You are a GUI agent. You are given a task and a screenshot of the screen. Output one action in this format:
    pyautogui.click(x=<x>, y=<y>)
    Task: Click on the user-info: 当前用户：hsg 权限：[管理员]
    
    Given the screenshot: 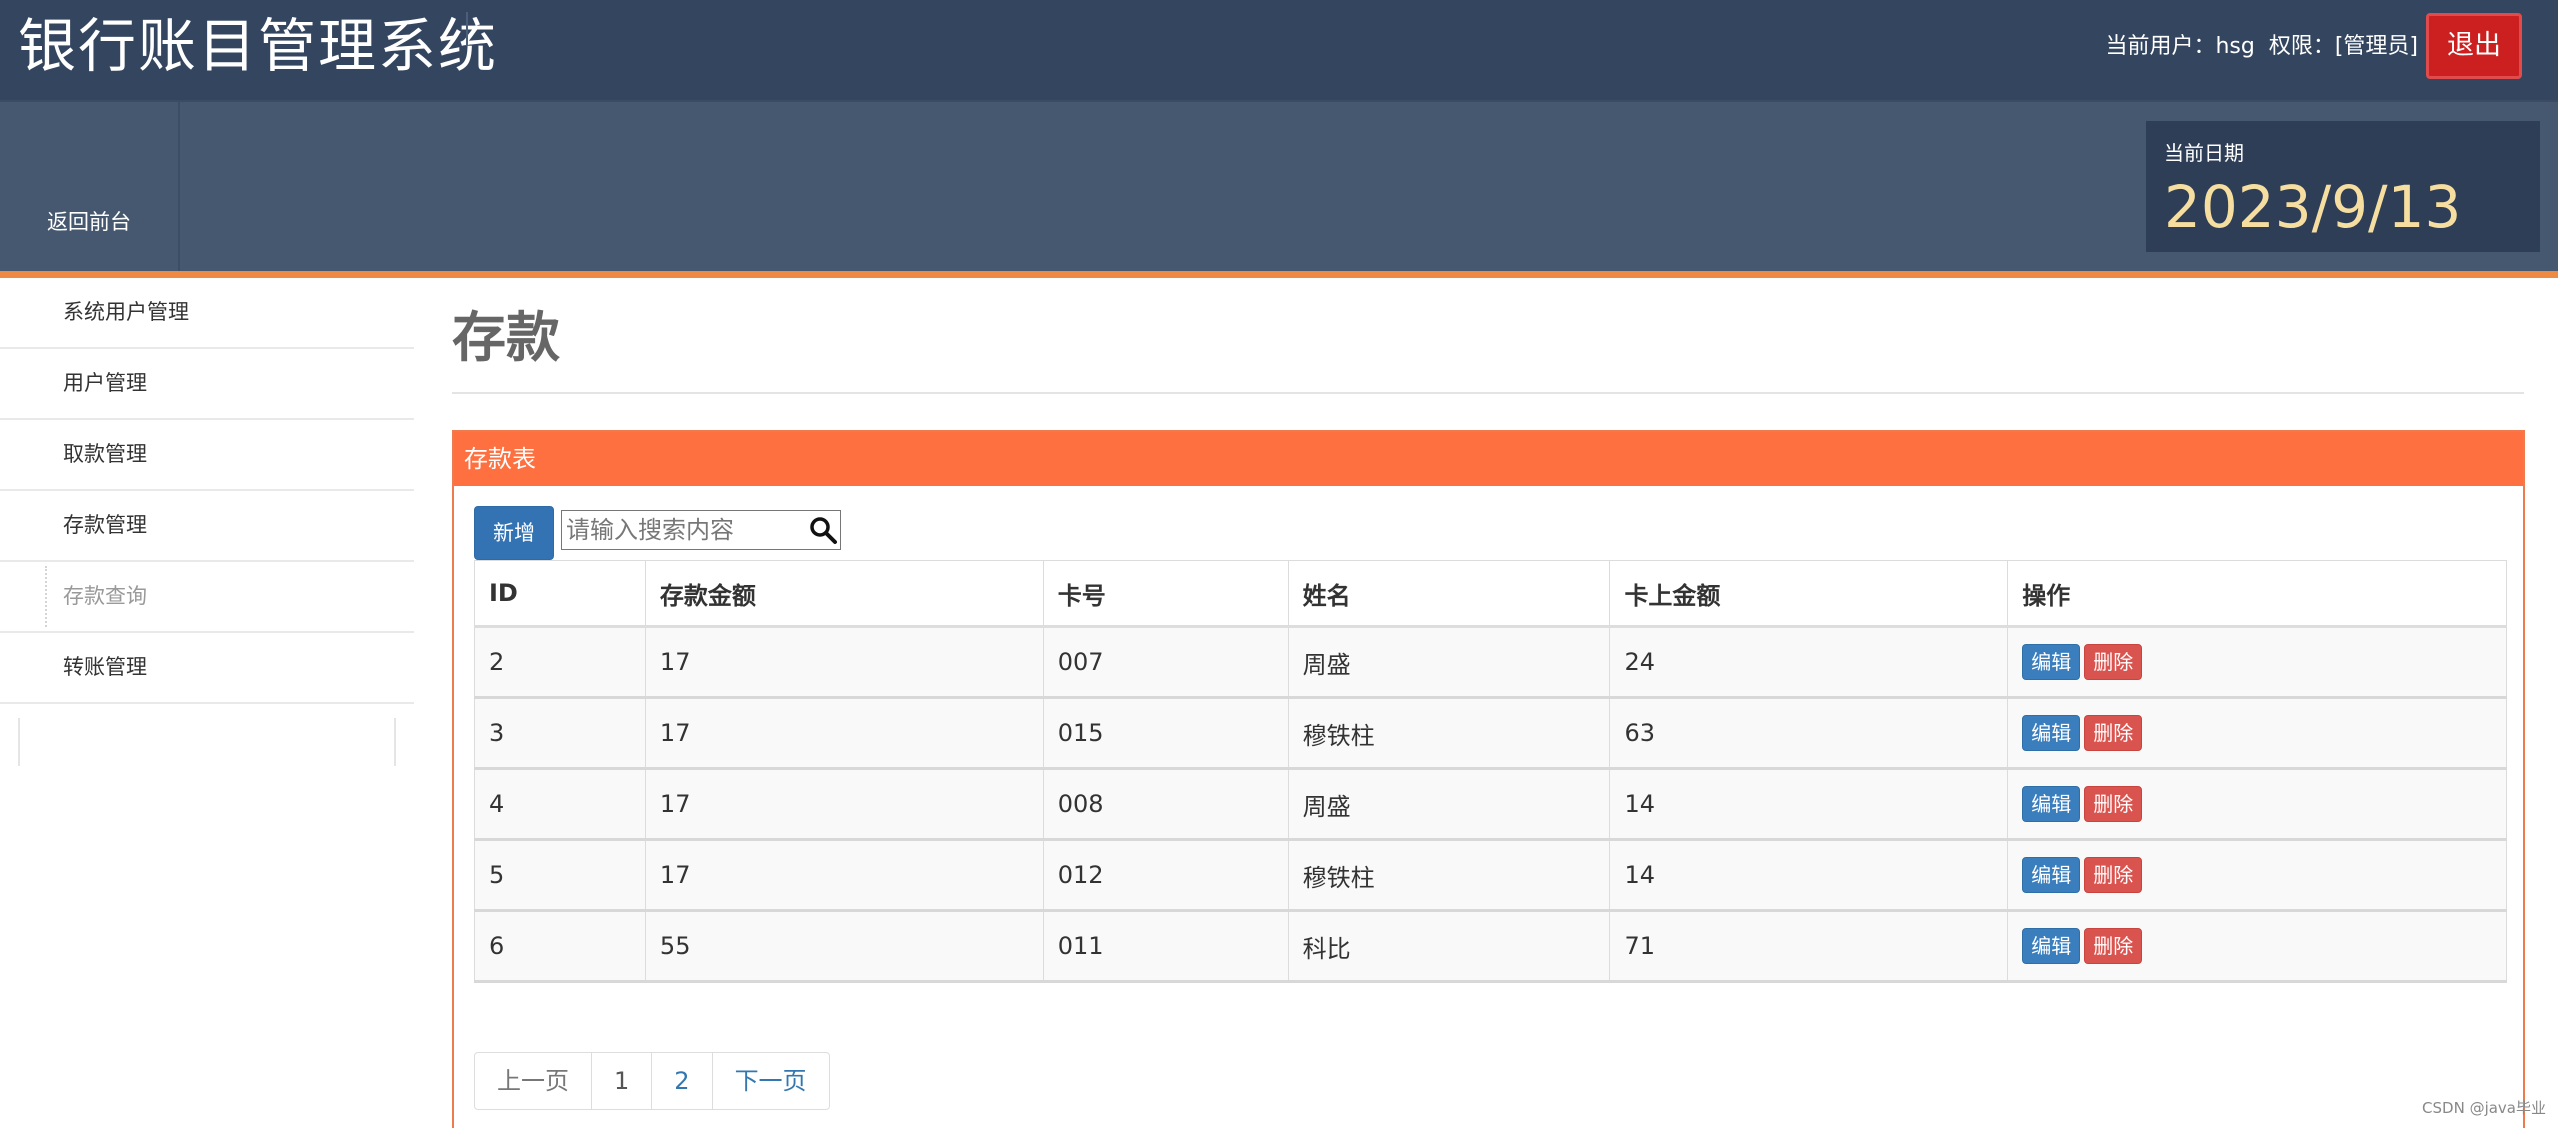 What is the action you would take?
    pyautogui.click(x=2254, y=47)
    